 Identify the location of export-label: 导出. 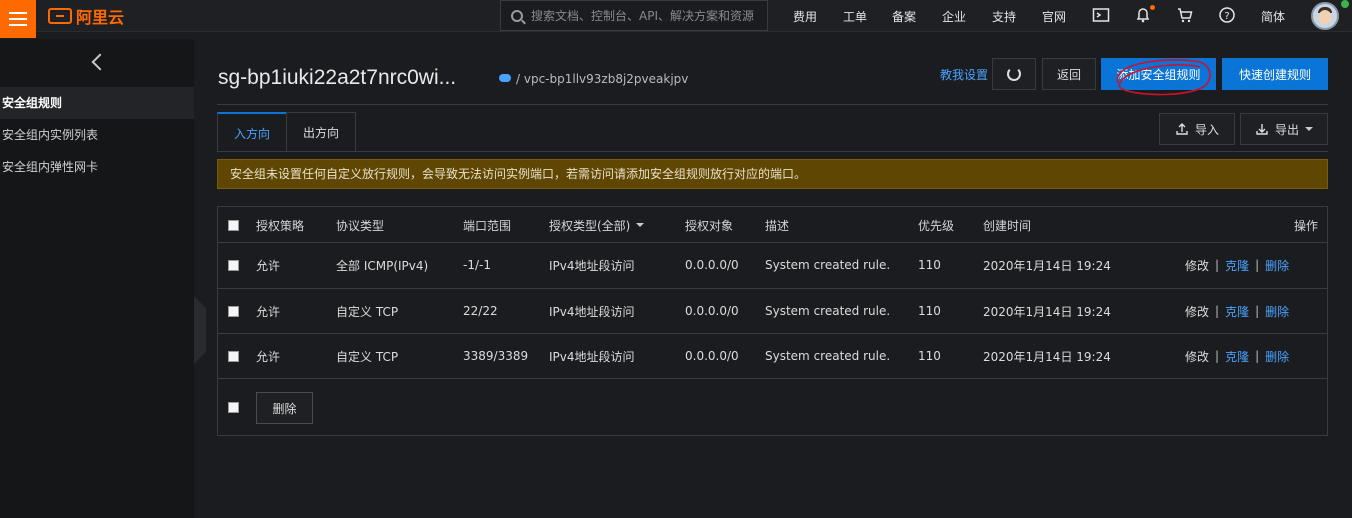
(1286, 129).